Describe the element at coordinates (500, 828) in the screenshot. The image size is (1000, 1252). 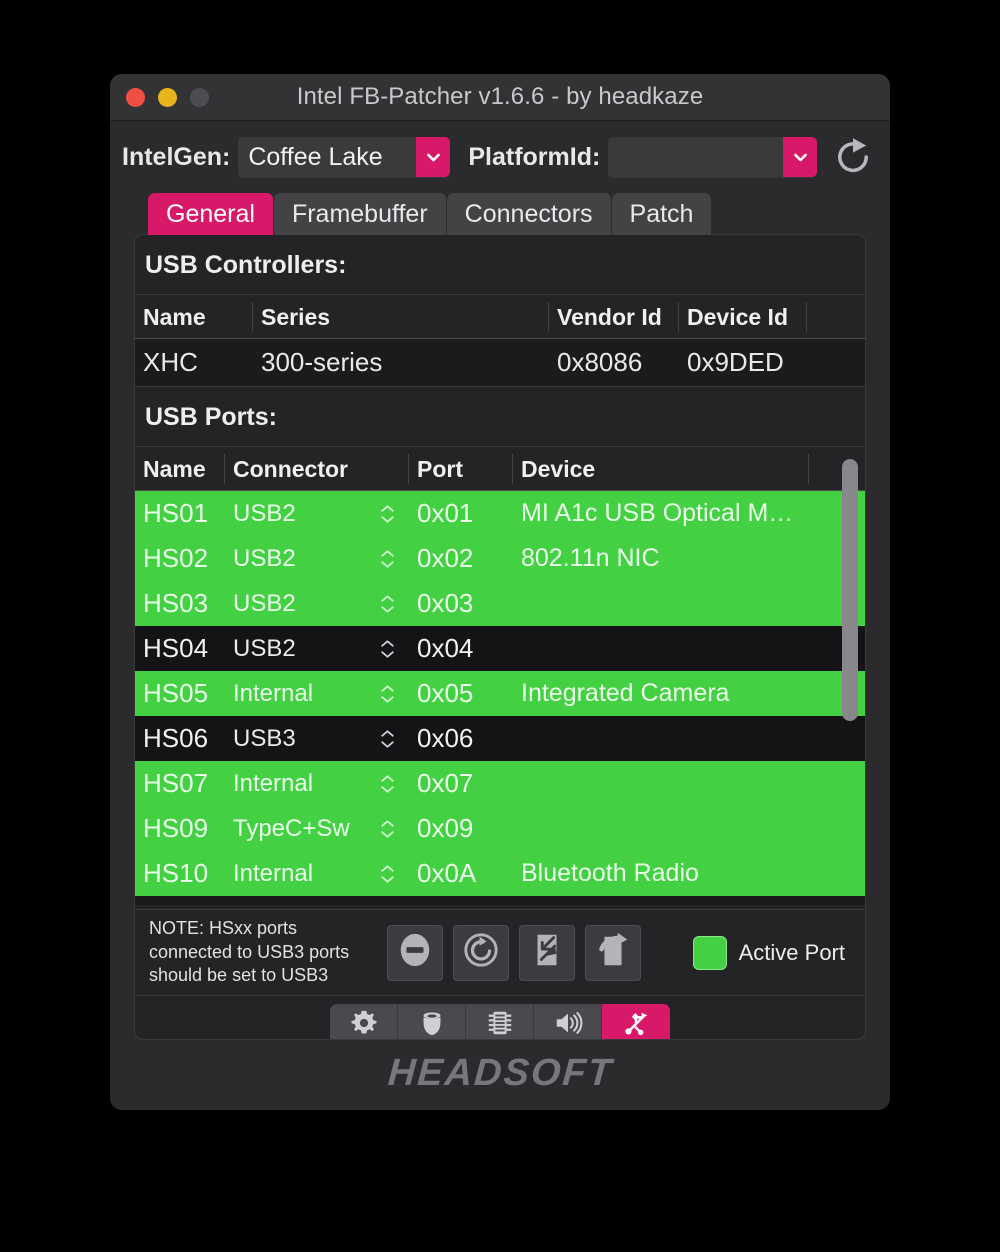
I see `table-row: HS09 TypeC+Sw 0x09` at that location.